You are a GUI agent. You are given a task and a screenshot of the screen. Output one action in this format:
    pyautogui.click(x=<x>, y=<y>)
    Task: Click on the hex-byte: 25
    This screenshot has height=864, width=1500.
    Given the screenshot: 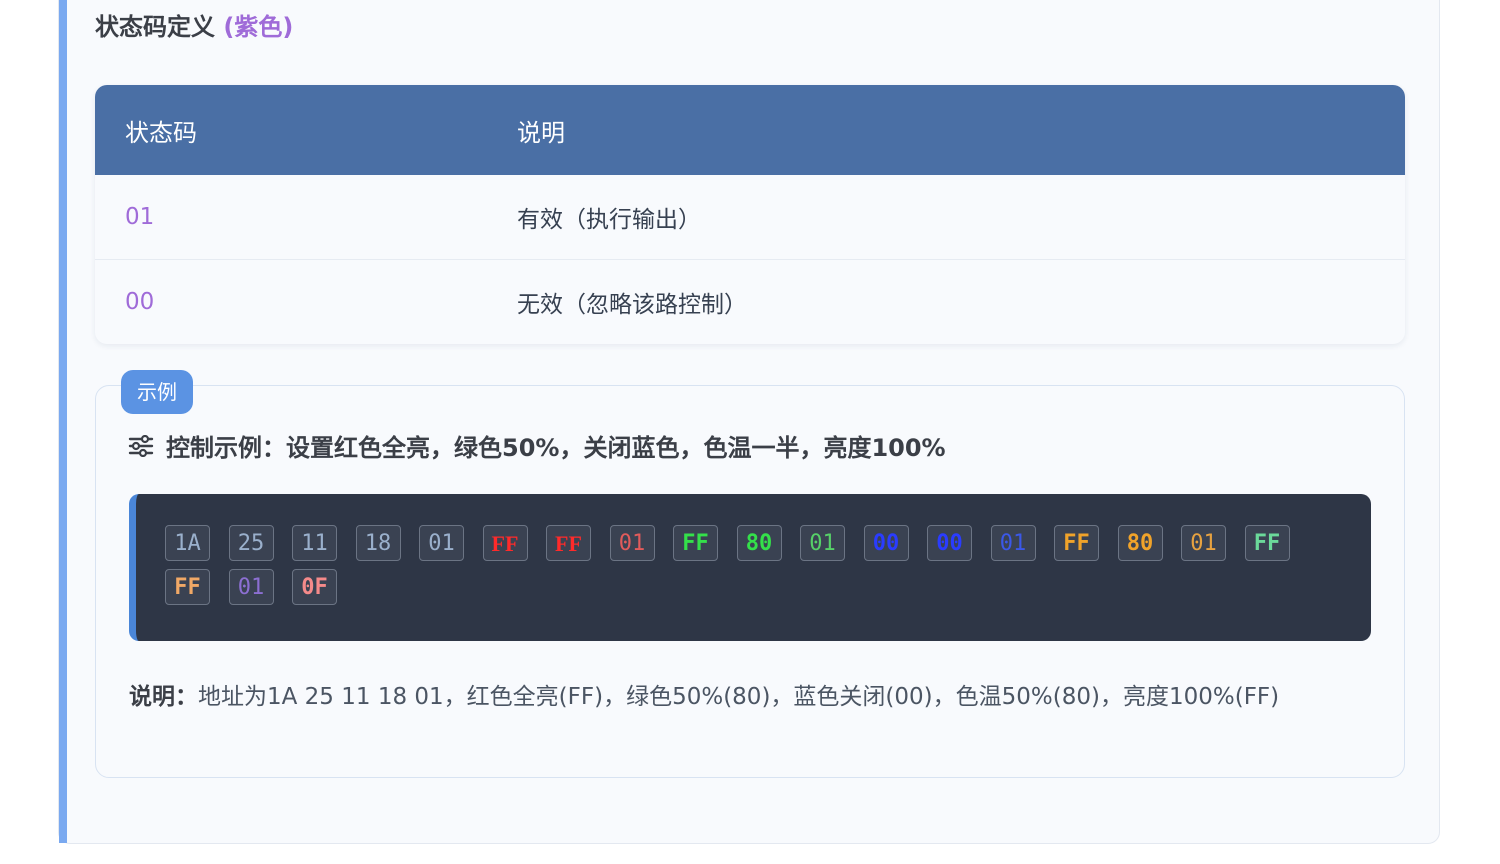 What is the action you would take?
    pyautogui.click(x=251, y=543)
    